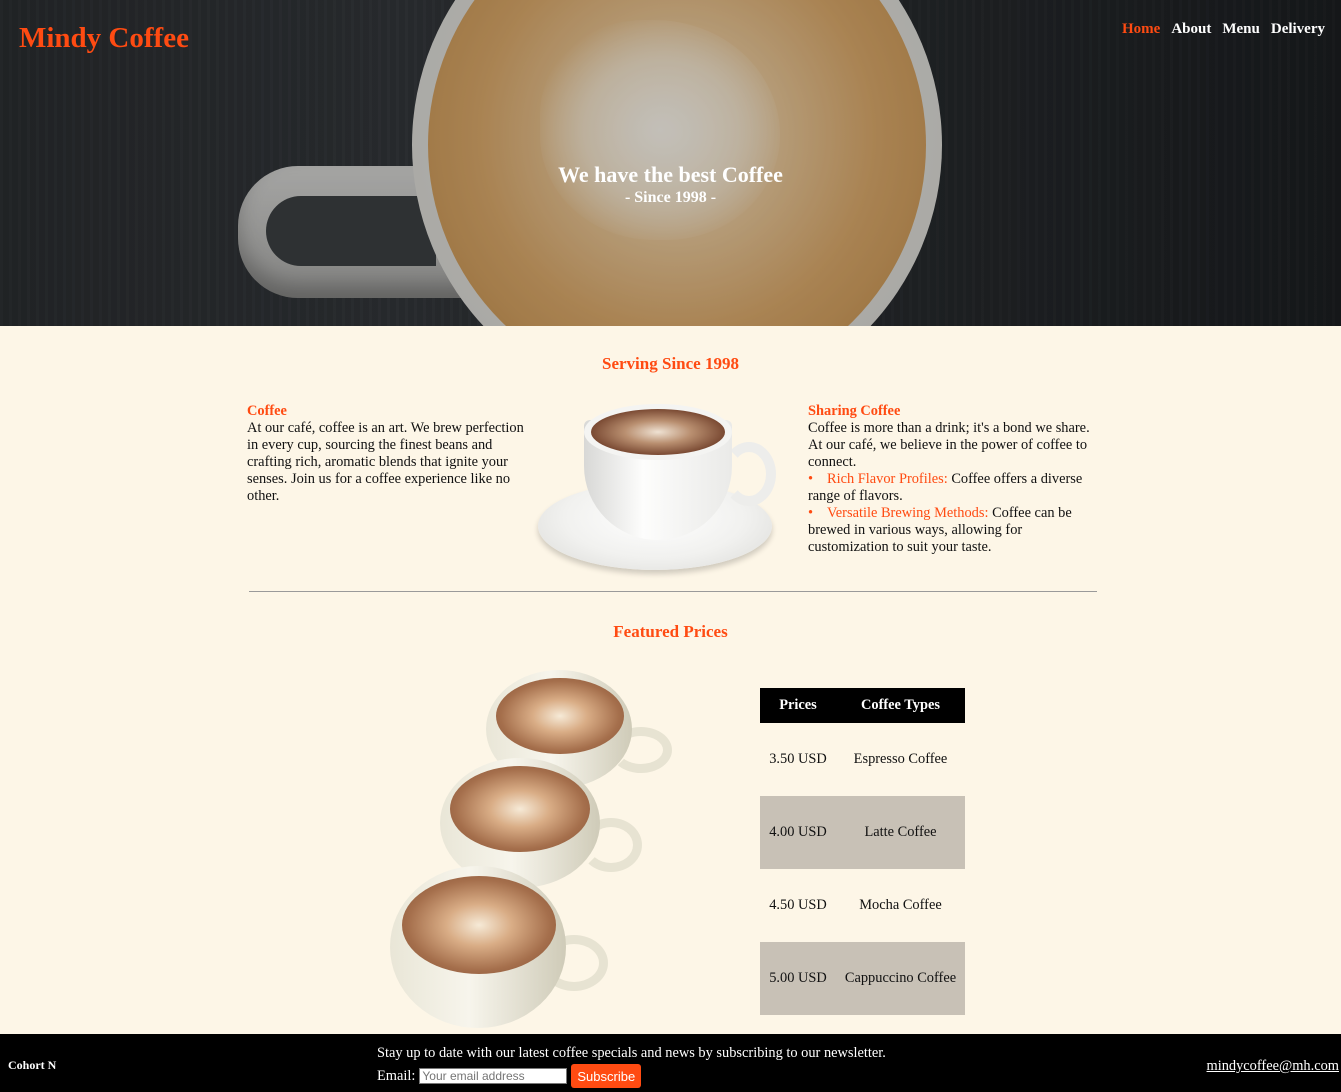  What do you see at coordinates (673, 591) in the screenshot?
I see `section-divider` at bounding box center [673, 591].